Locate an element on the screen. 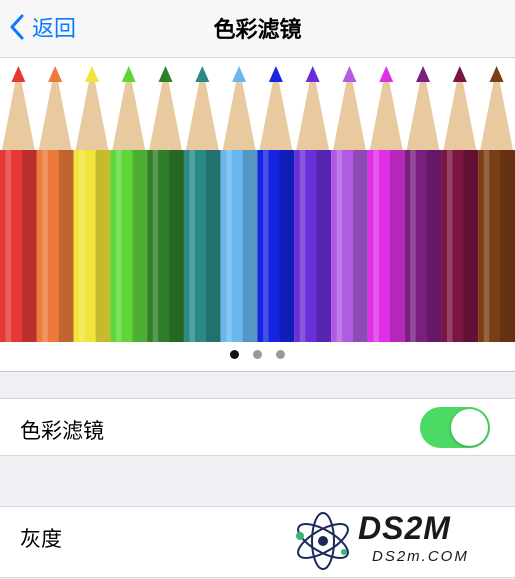 Image resolution: width=515 pixels, height=579 pixels. toggle-knob is located at coordinates (469, 427).